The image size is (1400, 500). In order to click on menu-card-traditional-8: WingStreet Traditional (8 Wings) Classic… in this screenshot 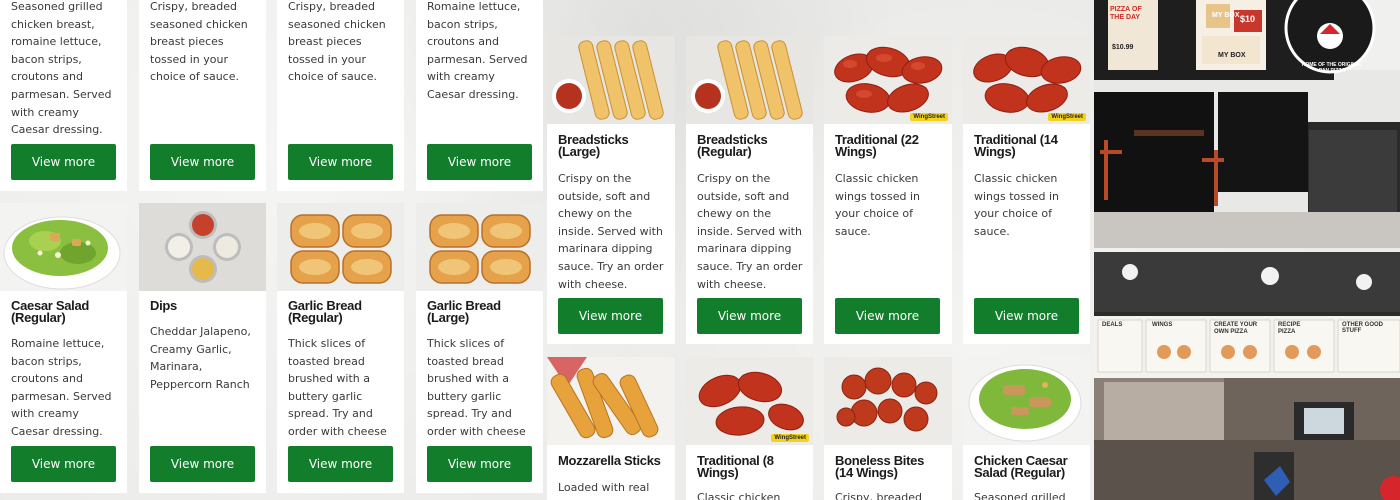, I will do `click(749, 428)`.